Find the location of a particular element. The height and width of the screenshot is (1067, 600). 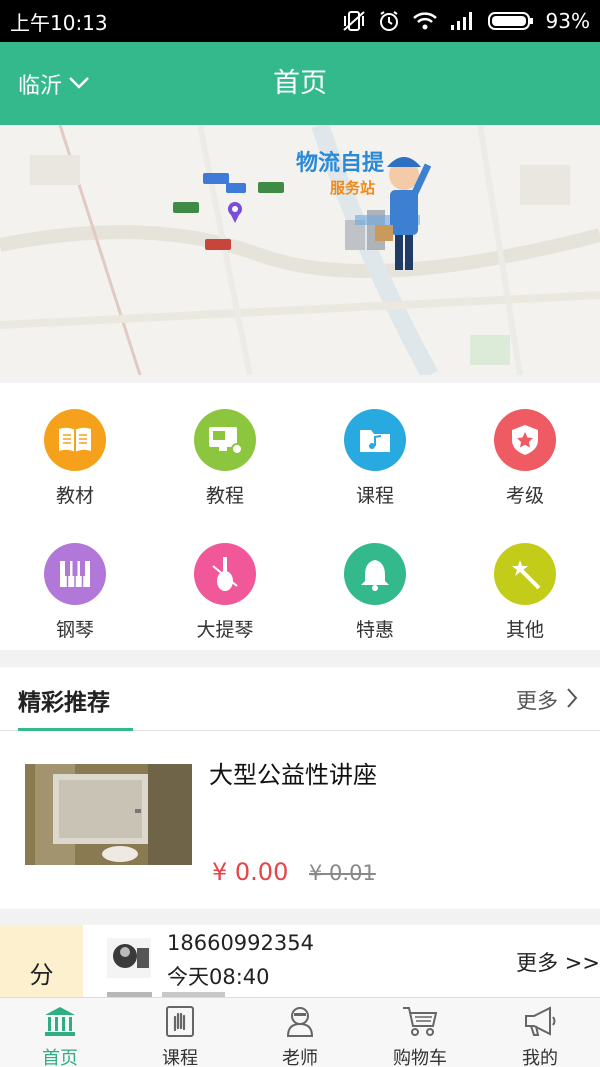

more-label: 更多 is located at coordinates (537, 701).